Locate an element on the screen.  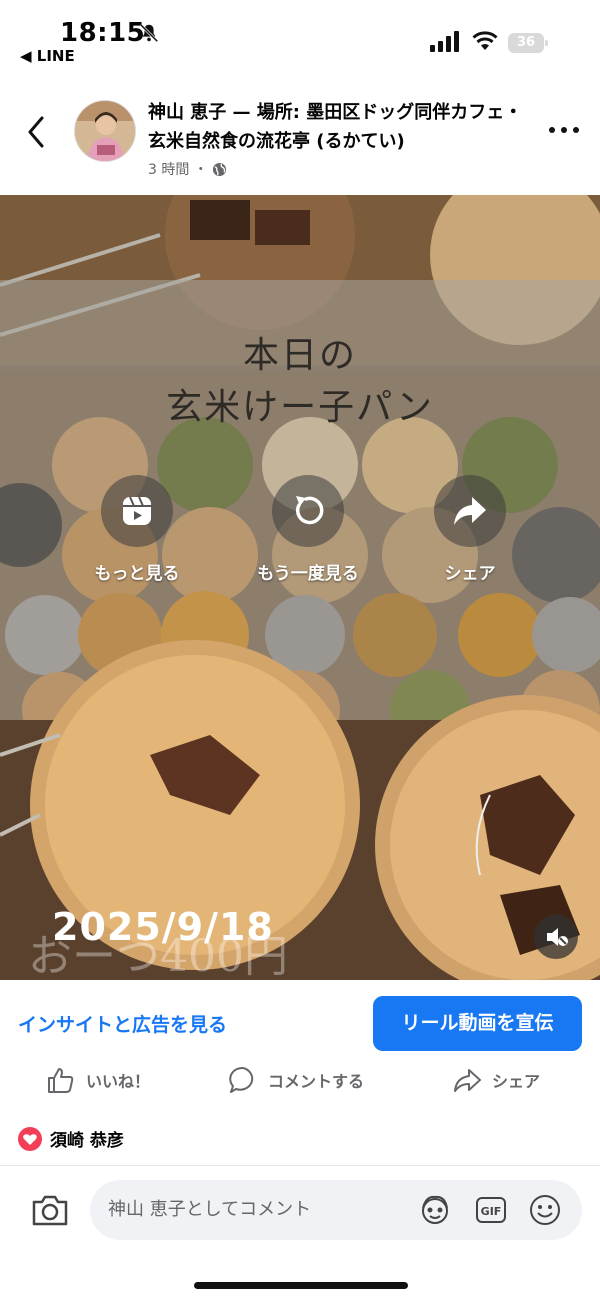
bell-off-icon is located at coordinates (149, 33).